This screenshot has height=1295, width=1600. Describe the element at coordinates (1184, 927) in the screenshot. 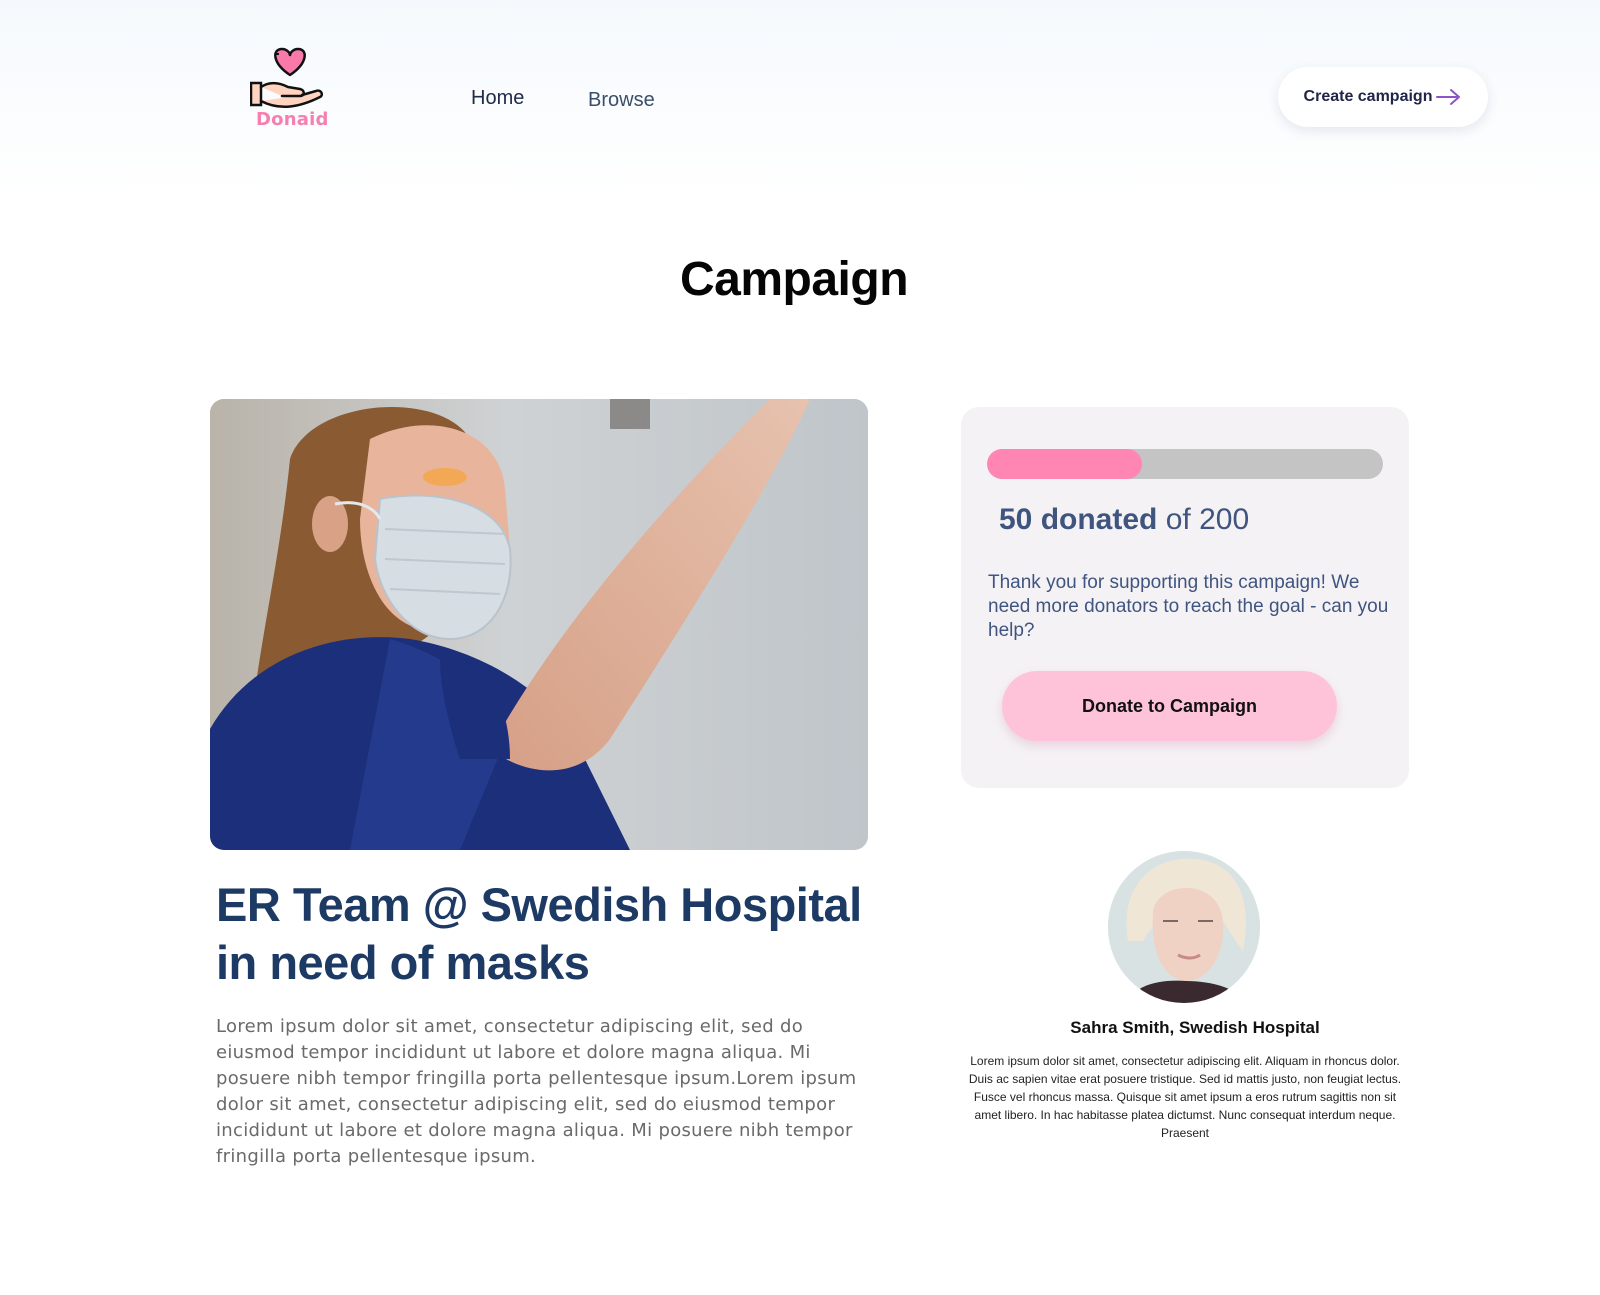

I see `organizer-avatar` at that location.